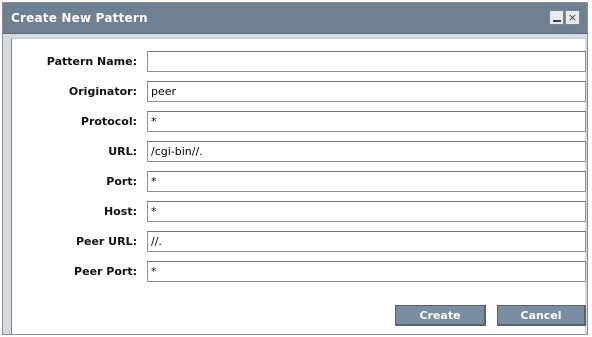  I want to click on pattern-name-label: Pattern Name:, so click(91, 61).